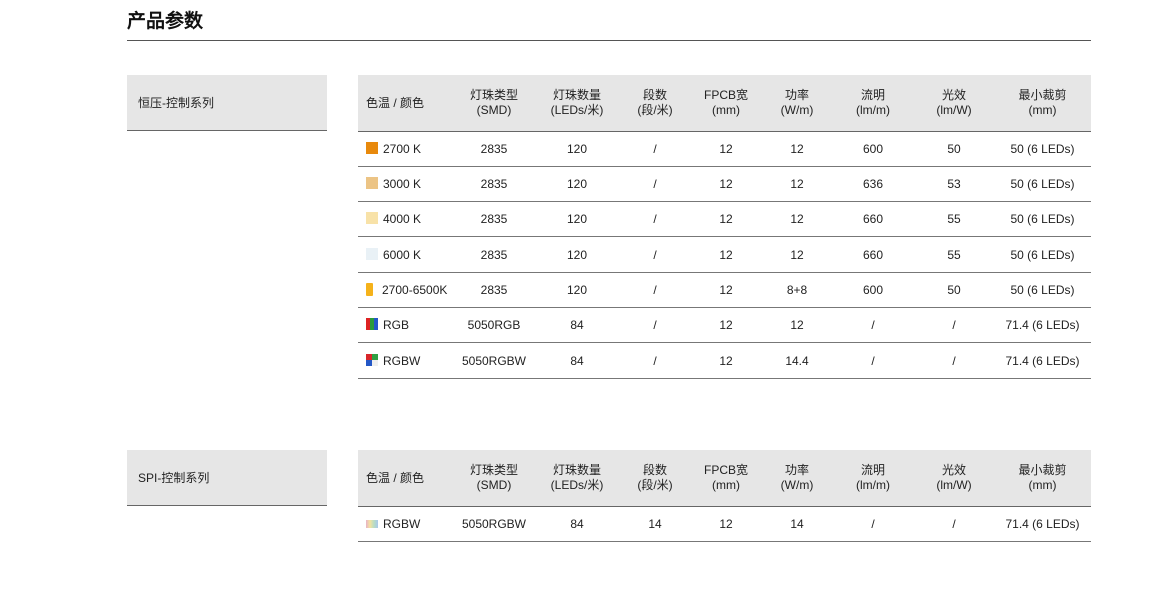 This screenshot has width=1172, height=595. Describe the element at coordinates (406, 103) in the screenshot. I see `col-header-color: 色温 / 颜色` at that location.